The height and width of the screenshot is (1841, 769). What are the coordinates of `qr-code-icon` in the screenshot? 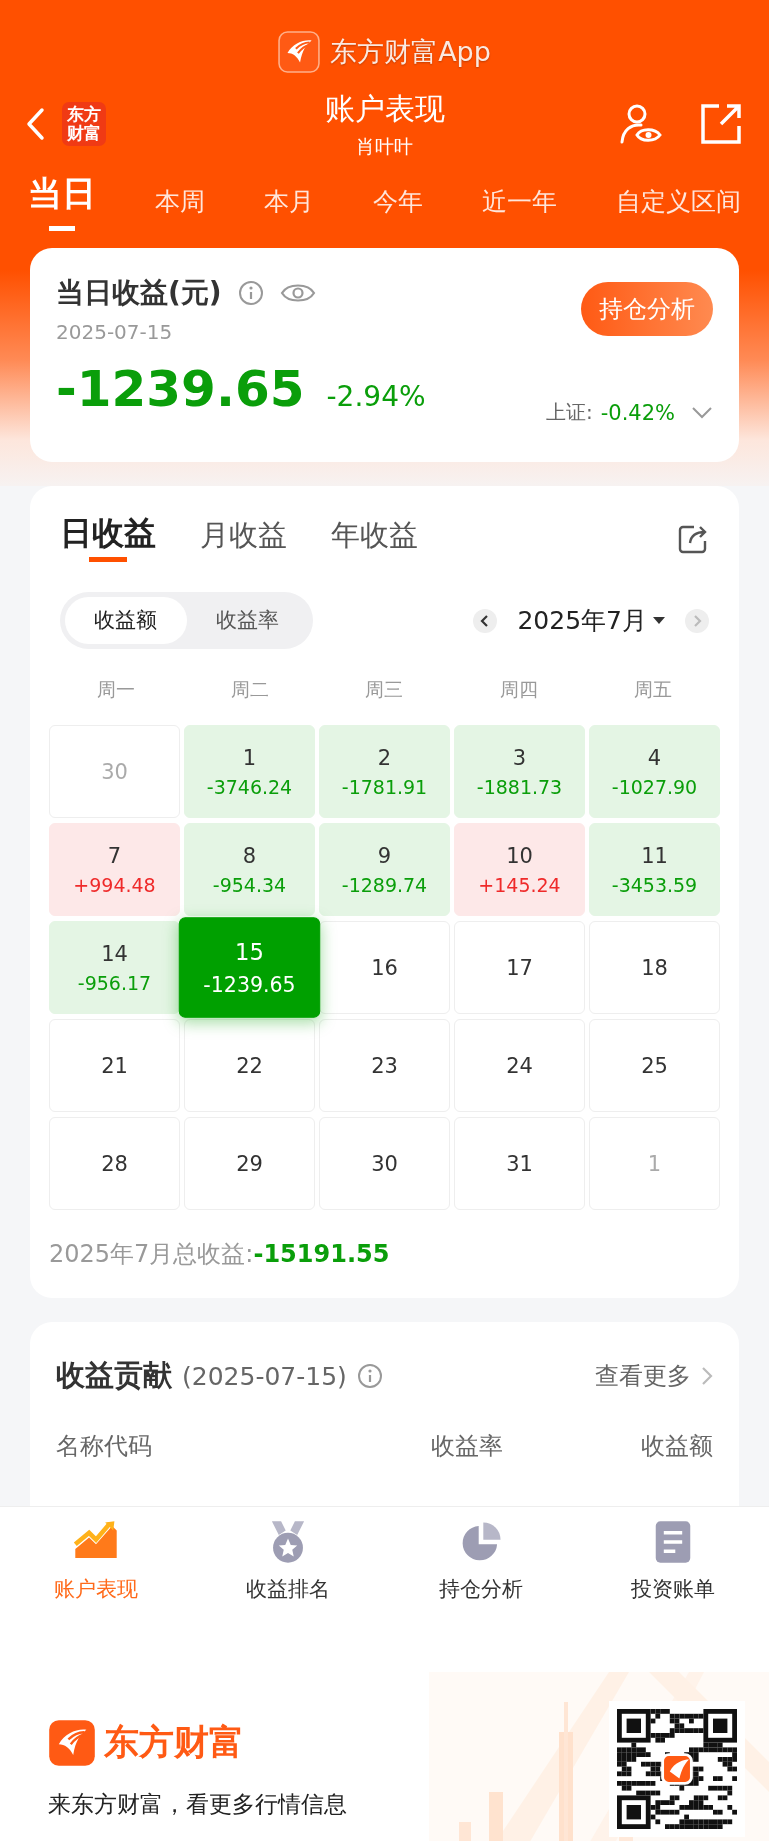 It's located at (677, 1769).